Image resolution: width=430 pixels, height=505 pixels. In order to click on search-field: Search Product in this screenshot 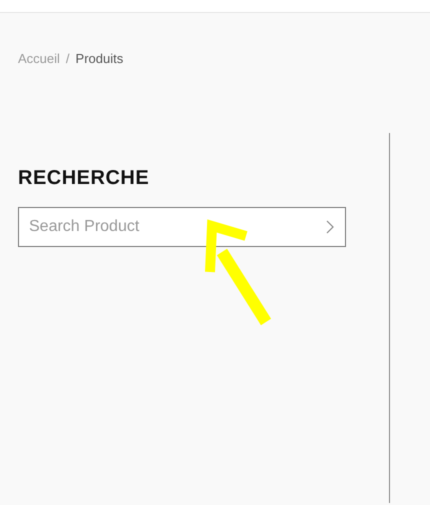, I will do `click(182, 226)`.